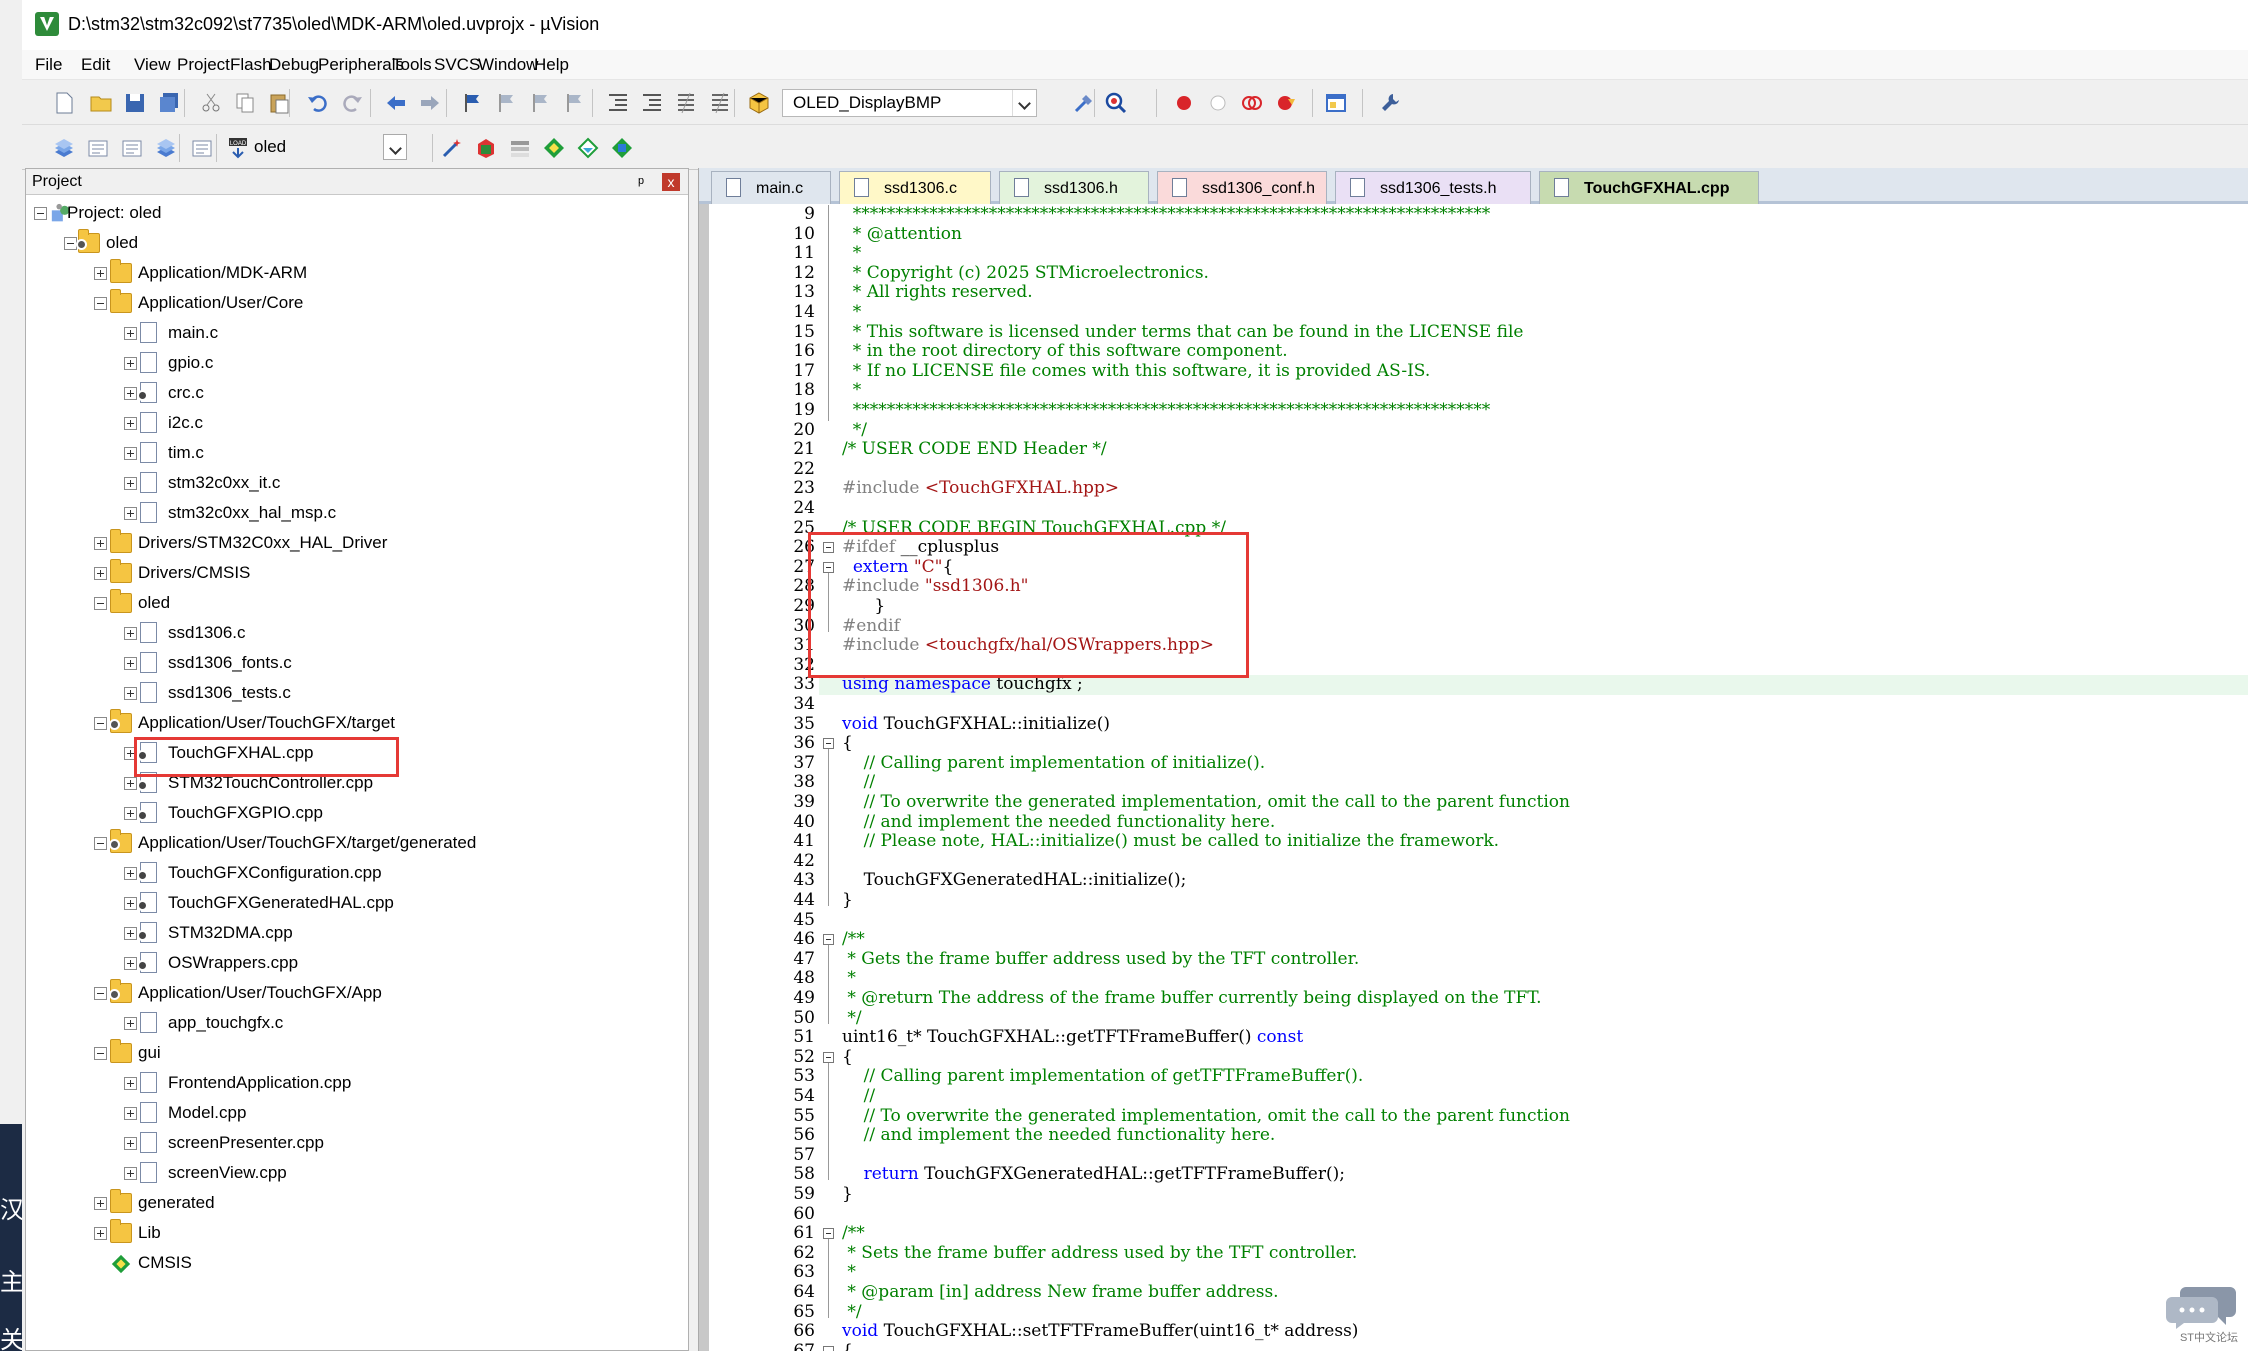 Image resolution: width=2248 pixels, height=1351 pixels. What do you see at coordinates (520, 148) in the screenshot?
I see `manage-components-icon` at bounding box center [520, 148].